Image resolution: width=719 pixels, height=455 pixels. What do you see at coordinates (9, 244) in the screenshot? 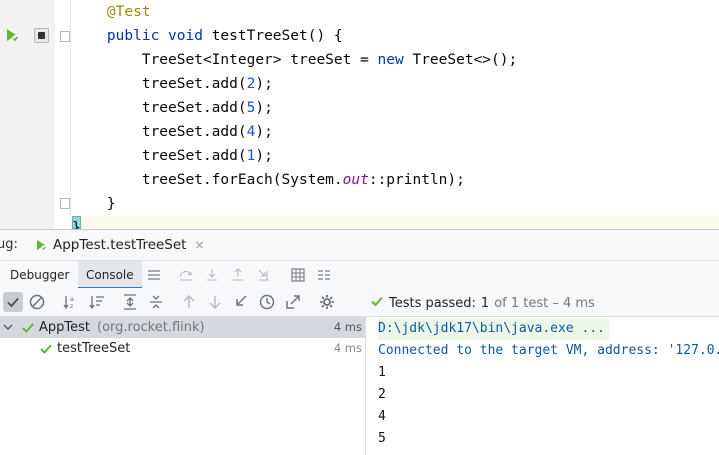
I see `debug-window-label: ug:` at bounding box center [9, 244].